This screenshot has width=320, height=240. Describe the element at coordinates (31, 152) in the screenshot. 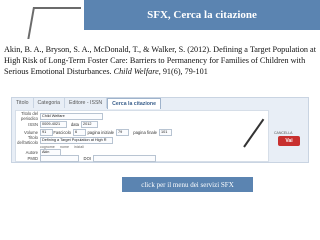

I see `autore-label: Autore` at that location.